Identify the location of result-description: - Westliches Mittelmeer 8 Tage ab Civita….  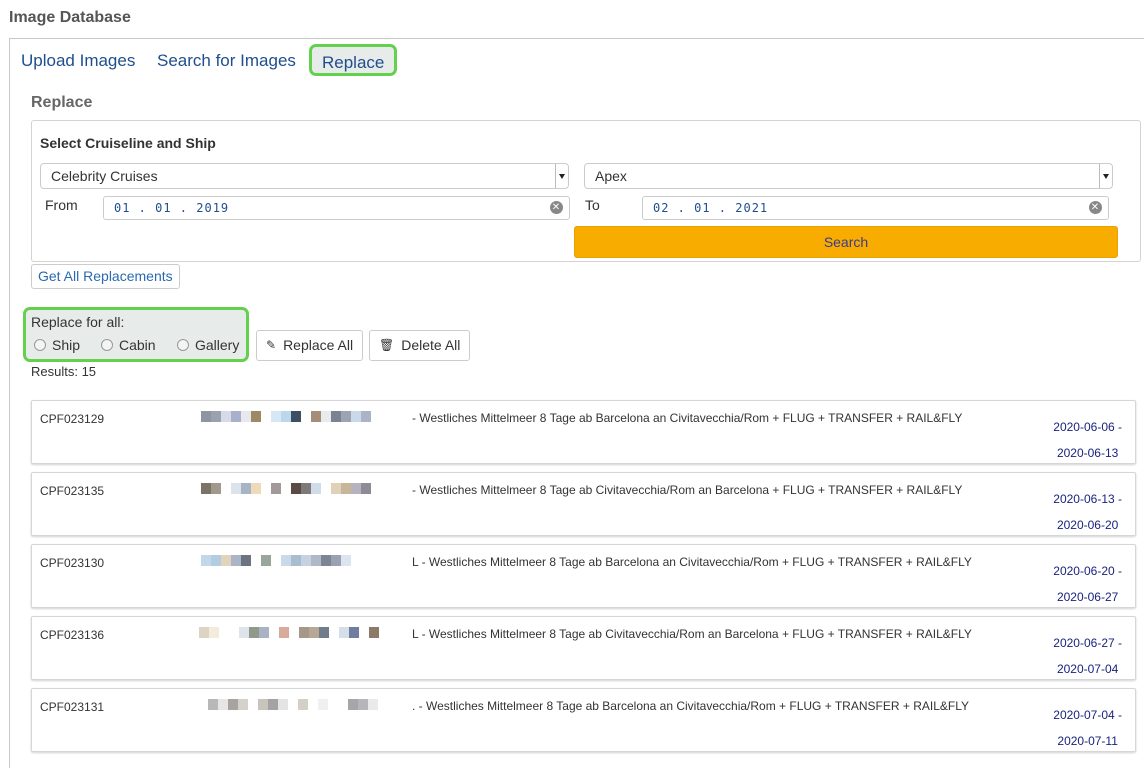
(687, 490).